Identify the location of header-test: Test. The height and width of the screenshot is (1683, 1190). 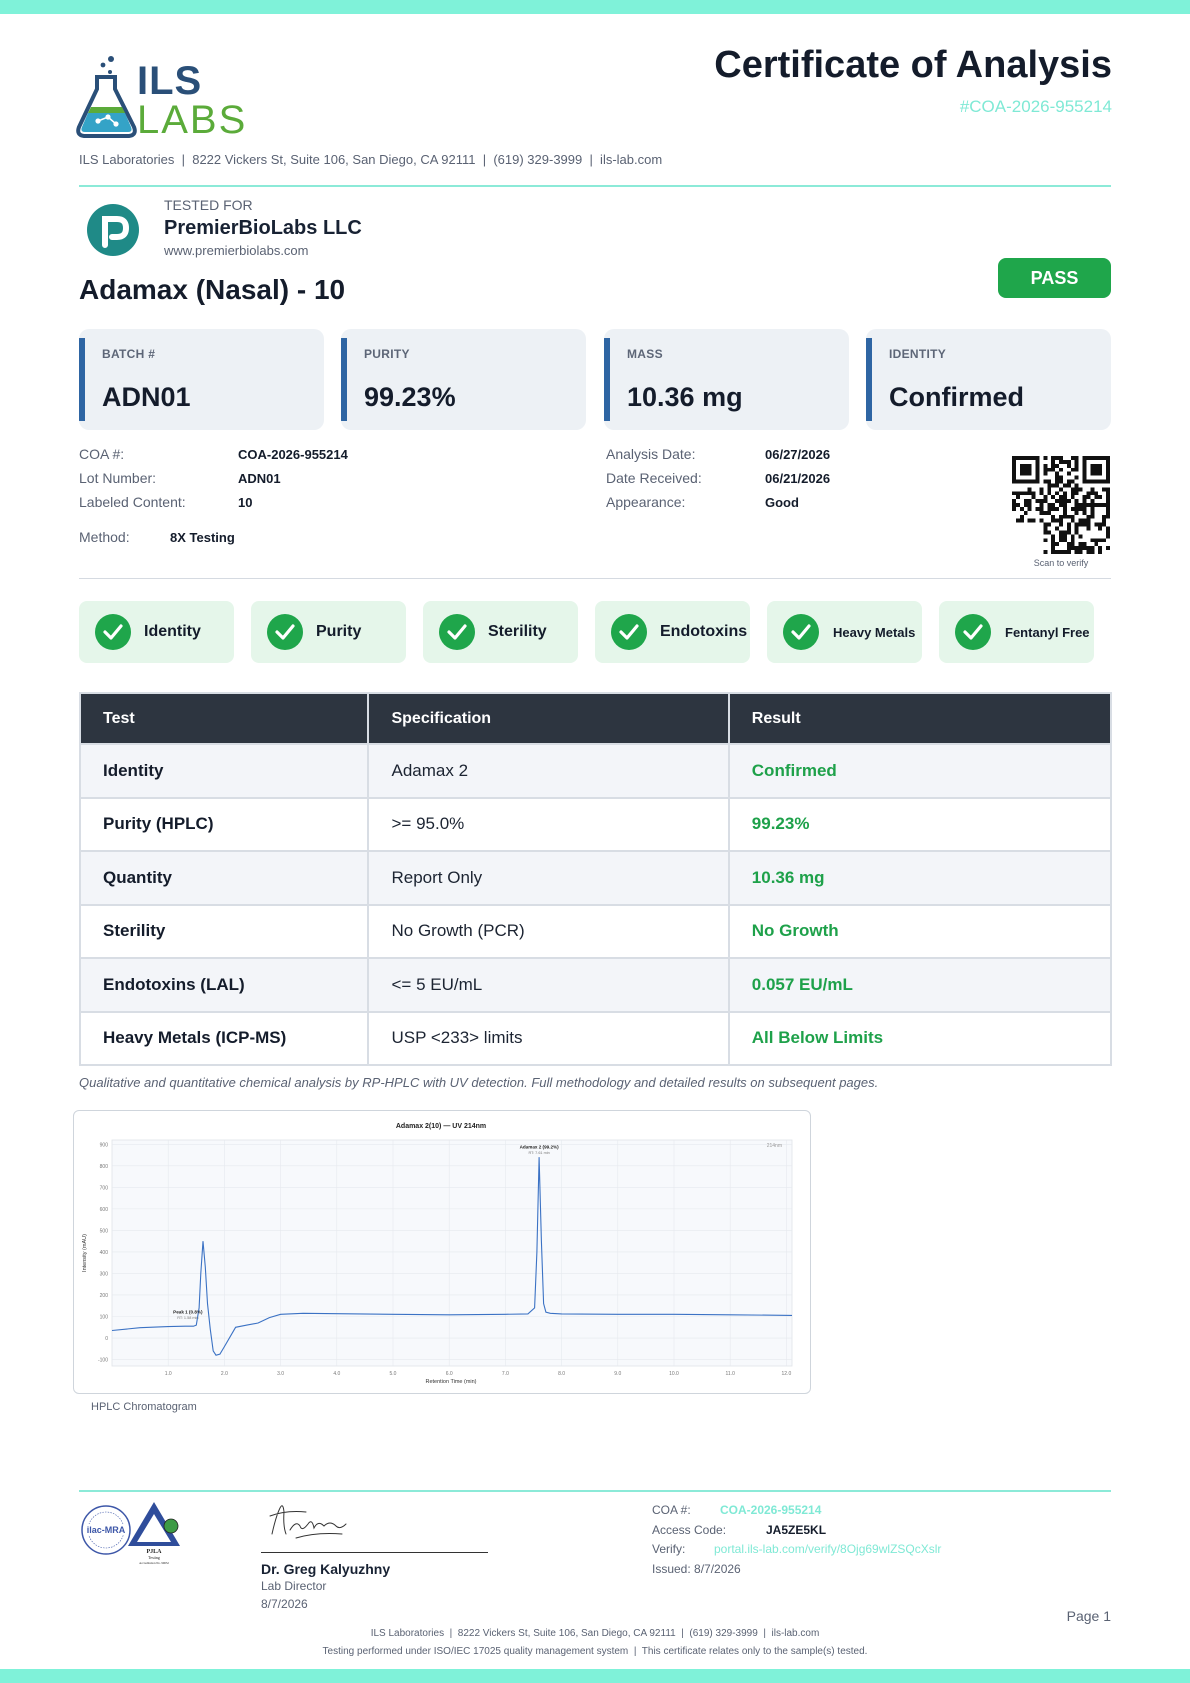
(224, 718).